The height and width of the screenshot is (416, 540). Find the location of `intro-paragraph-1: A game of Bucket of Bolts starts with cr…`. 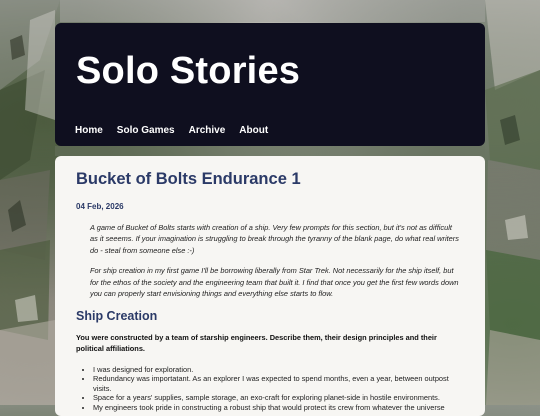

intro-paragraph-1: A game of Bucket of Bolts starts with cr… is located at coordinates (274, 238).